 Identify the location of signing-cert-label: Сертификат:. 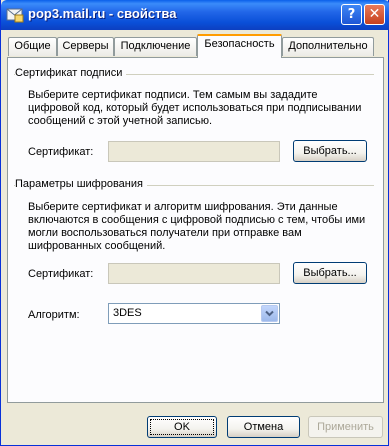
(61, 152).